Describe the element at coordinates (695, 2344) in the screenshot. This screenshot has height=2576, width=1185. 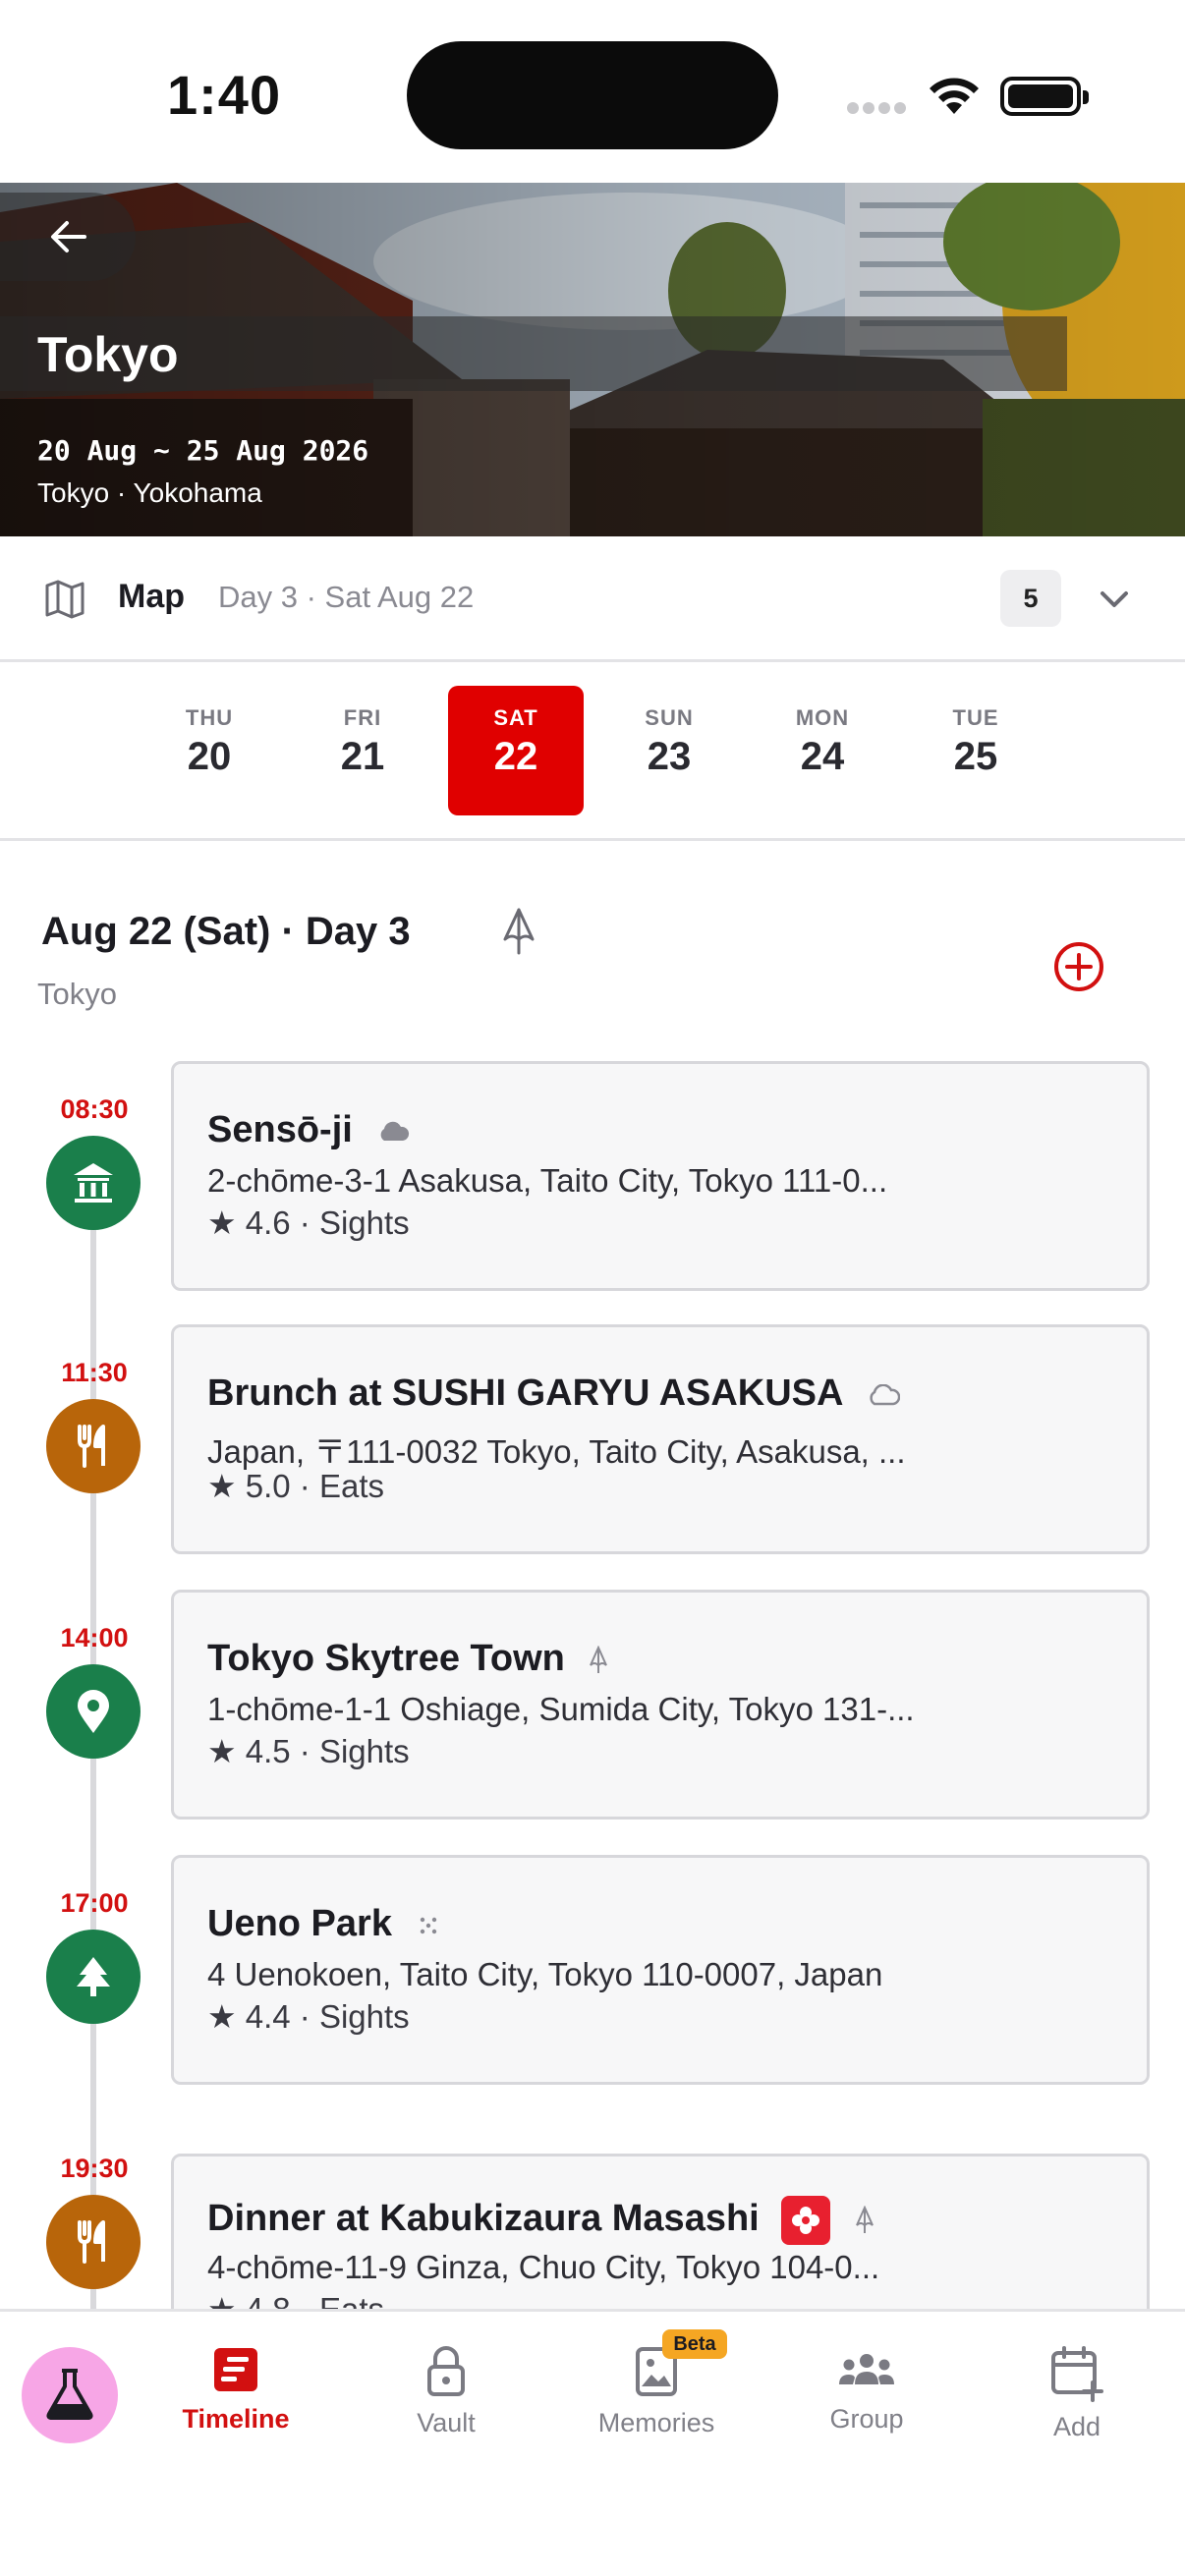
I see `beta-badge: Beta` at that location.